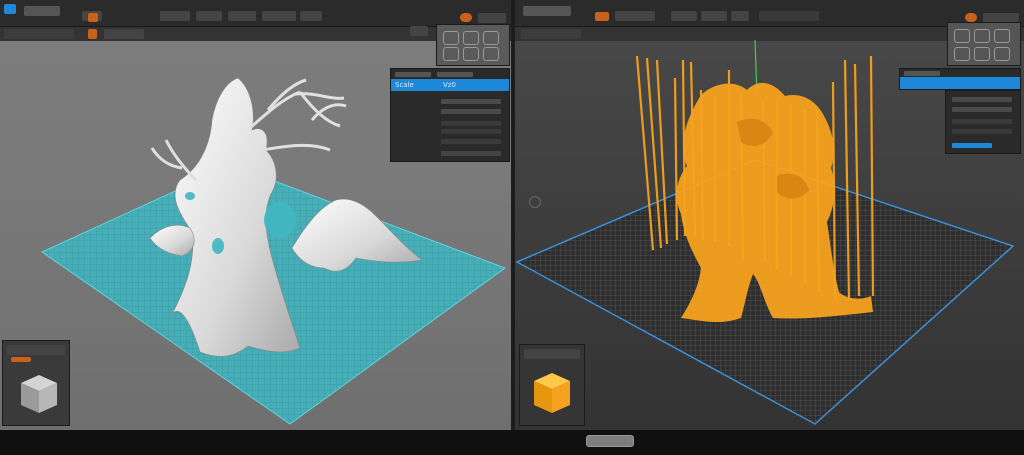 The image size is (1024, 455). Describe the element at coordinates (415, 85) in the screenshot. I see `left-panel-selected: Scale` at that location.